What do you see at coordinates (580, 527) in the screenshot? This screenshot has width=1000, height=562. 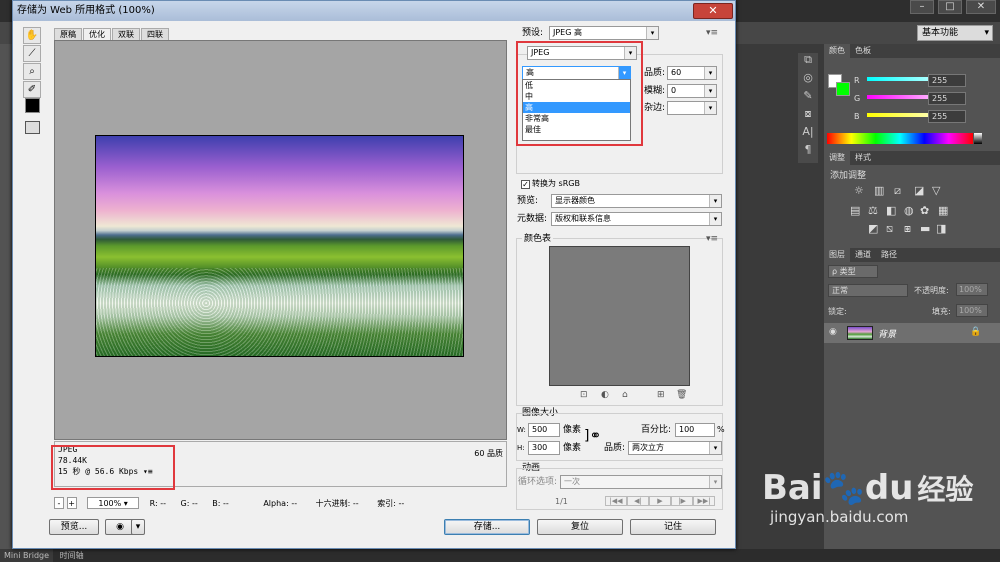 I see `reset-button: 复位` at bounding box center [580, 527].